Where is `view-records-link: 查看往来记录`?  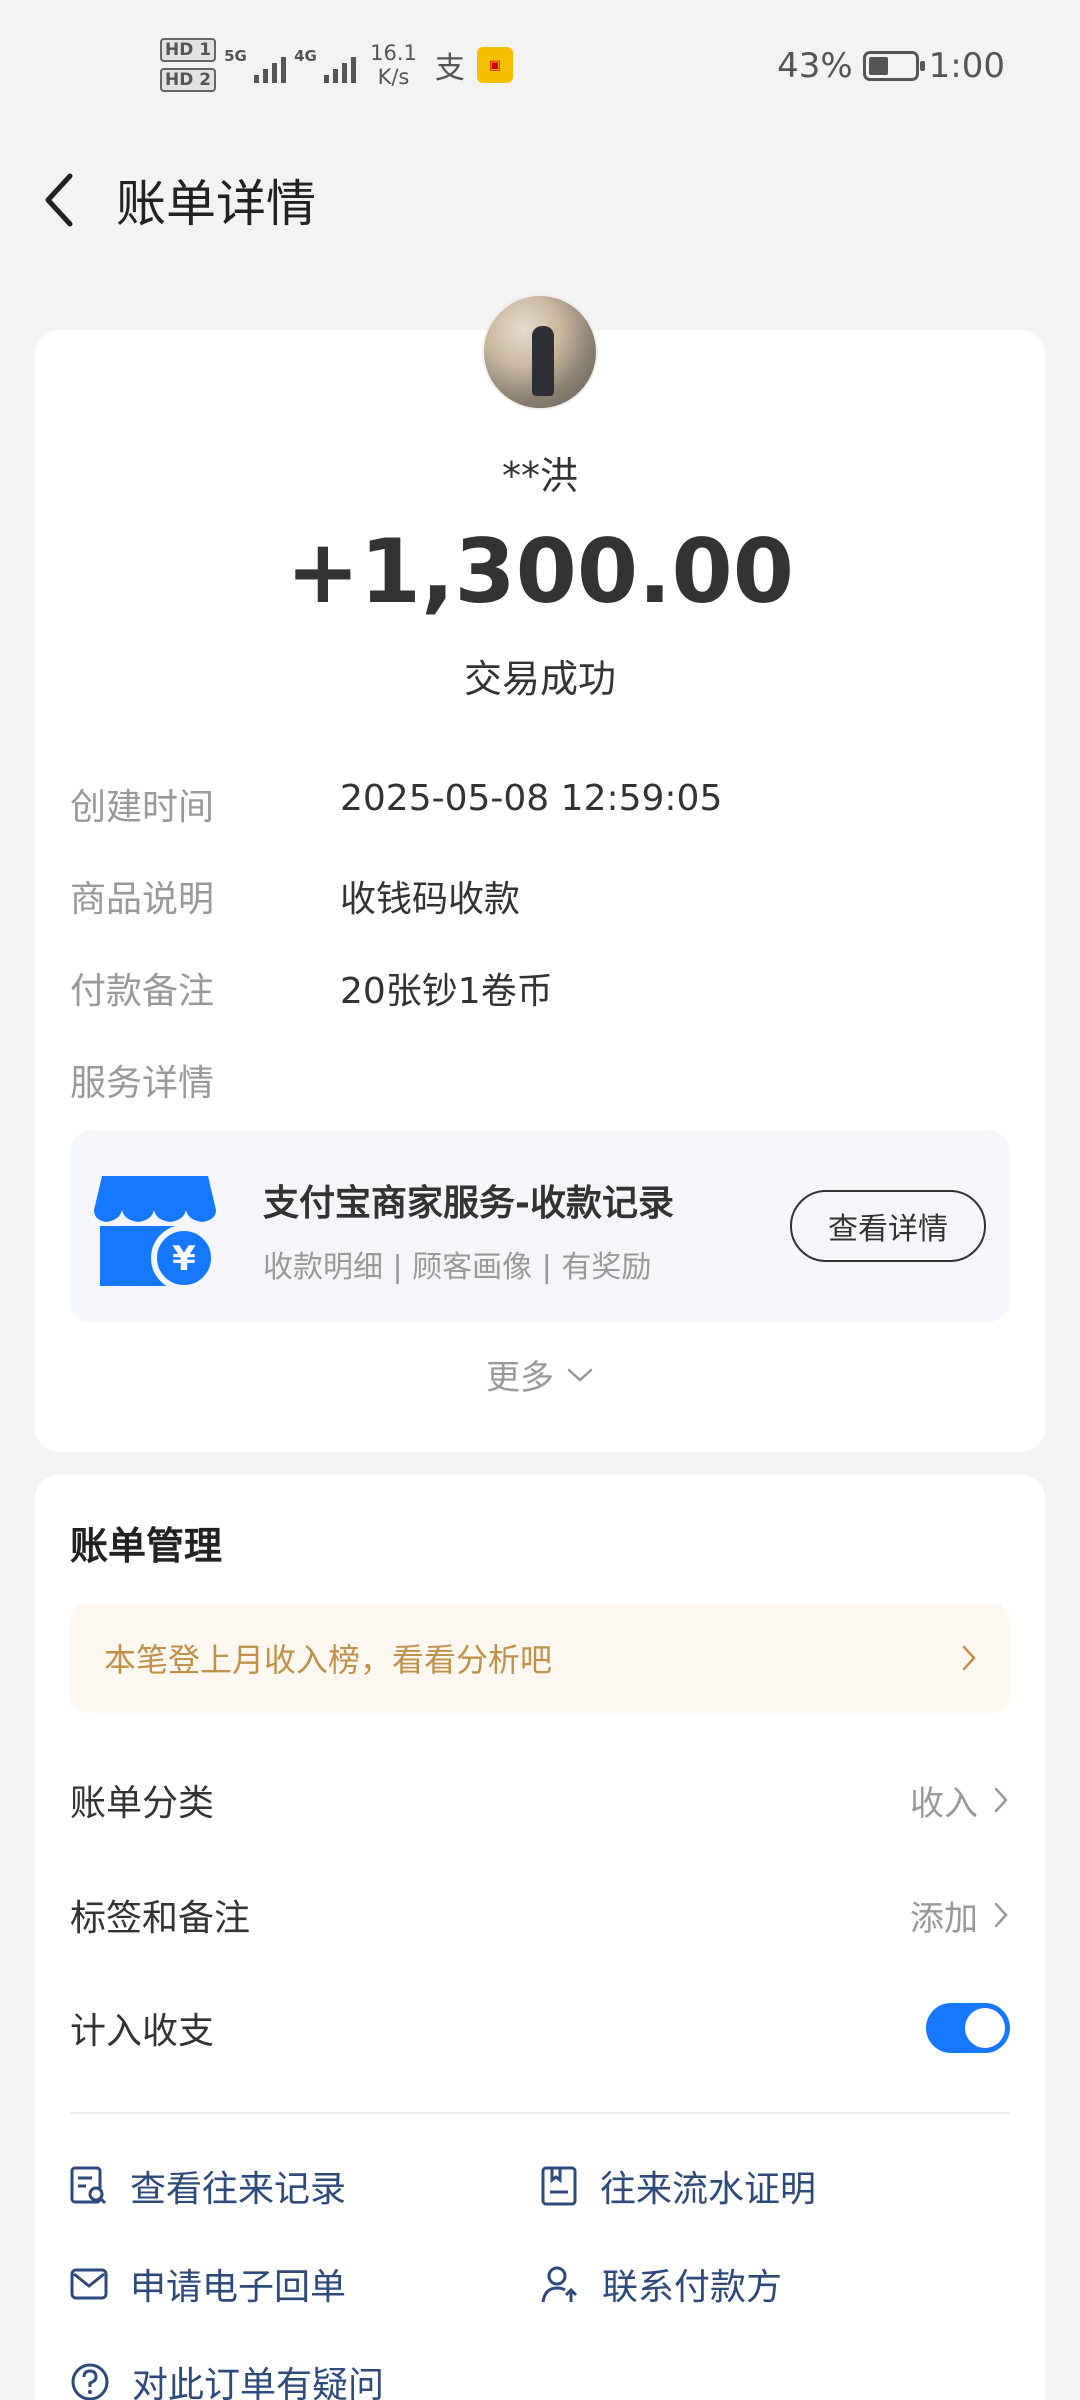
view-records-link: 查看往来记录 is located at coordinates (208, 2186).